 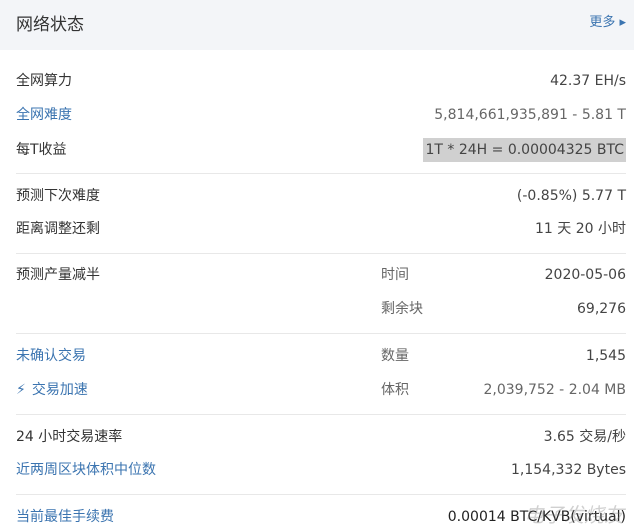 I want to click on label: 全网算力, so click(x=44, y=81).